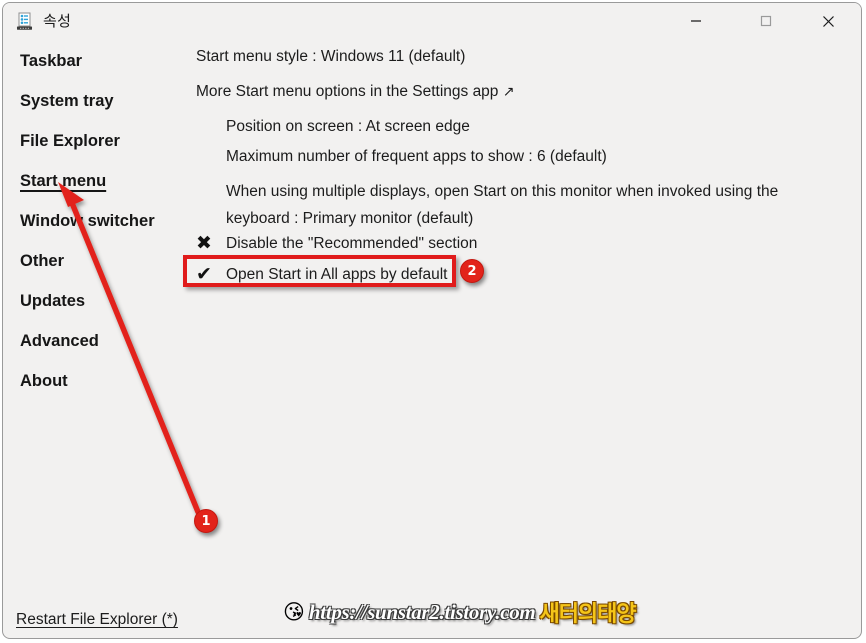 This screenshot has width=866, height=643. What do you see at coordinates (337, 274) in the screenshot?
I see `checkbox-open-start-all-apps-label: Open Start in All apps by default` at bounding box center [337, 274].